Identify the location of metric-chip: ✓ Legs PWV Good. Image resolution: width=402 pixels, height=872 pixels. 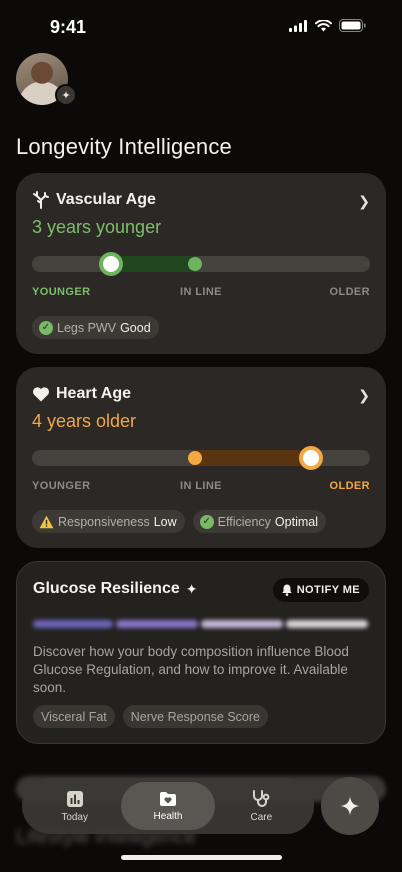
(95, 327).